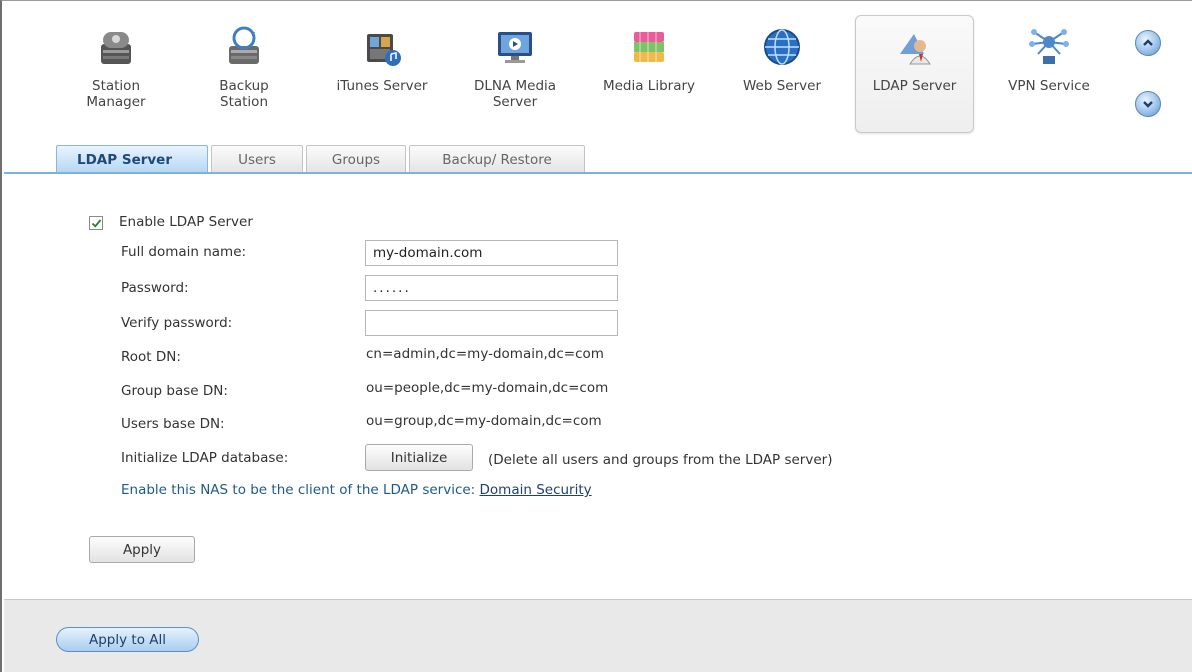 This screenshot has height=672, width=1192. Describe the element at coordinates (116, 48) in the screenshot. I see `station-manager-icon` at that location.